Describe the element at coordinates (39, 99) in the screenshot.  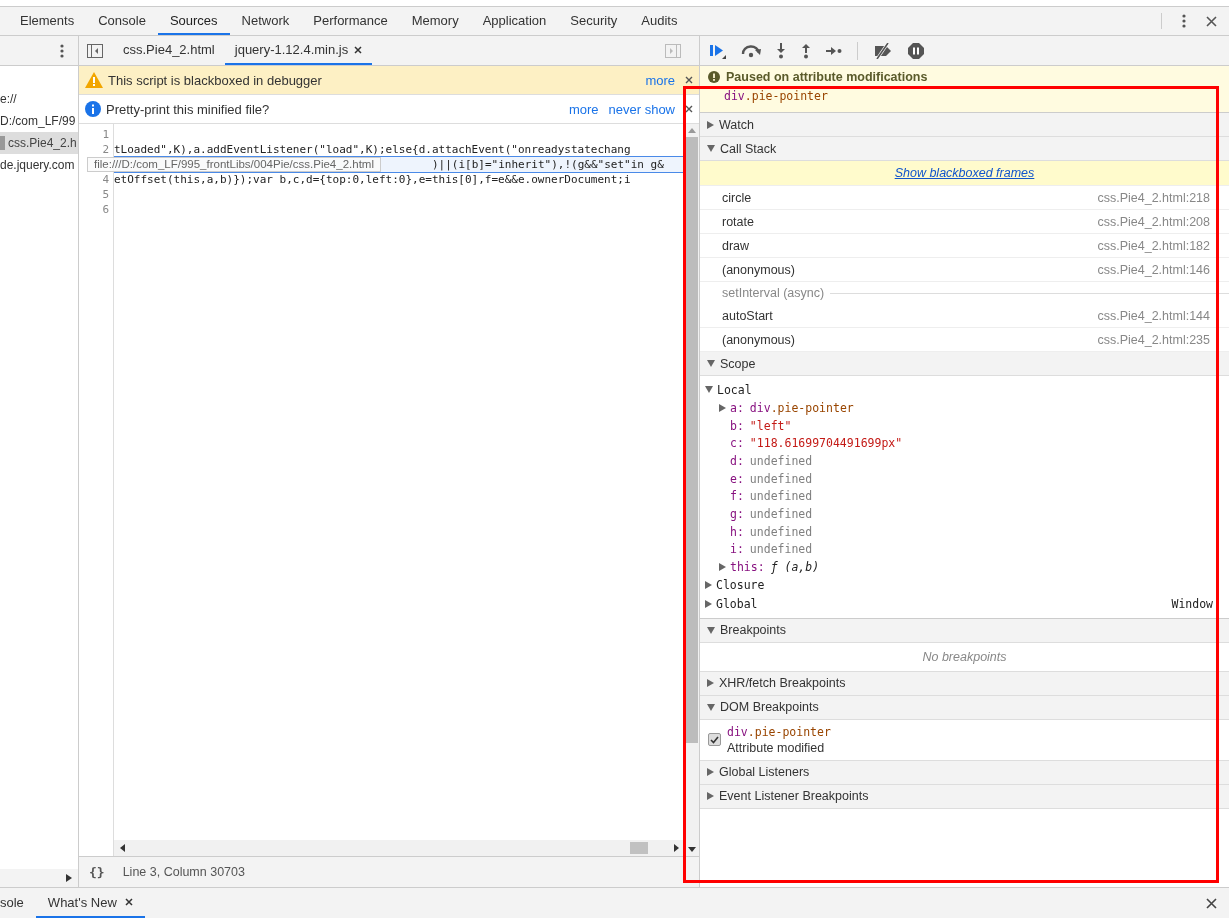
I see `file-tree-item: e://` at that location.